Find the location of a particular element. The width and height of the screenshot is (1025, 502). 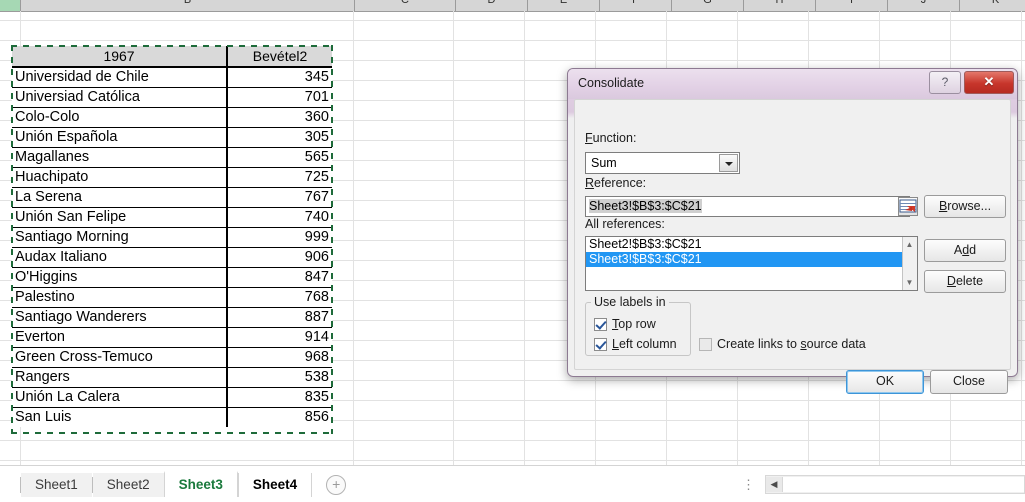

checkbox-create-links-box is located at coordinates (705, 344).